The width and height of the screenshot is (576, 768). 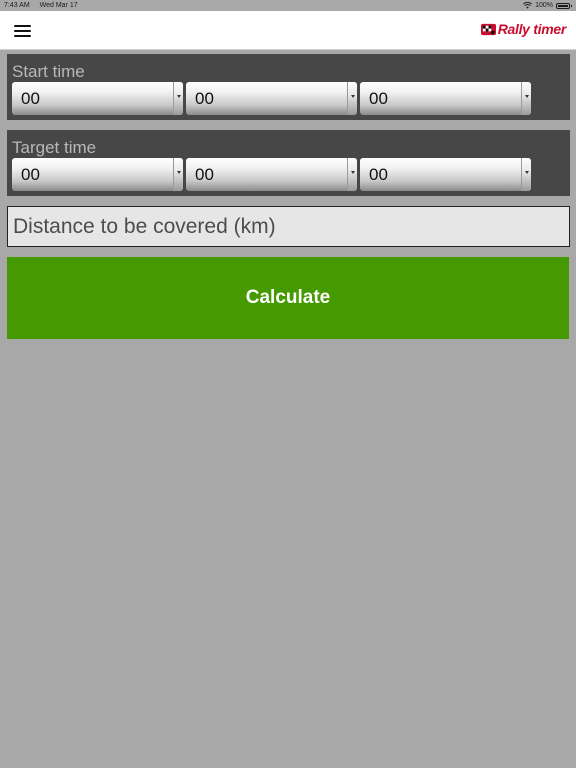 I want to click on calculate-button: Calculate, so click(x=288, y=298).